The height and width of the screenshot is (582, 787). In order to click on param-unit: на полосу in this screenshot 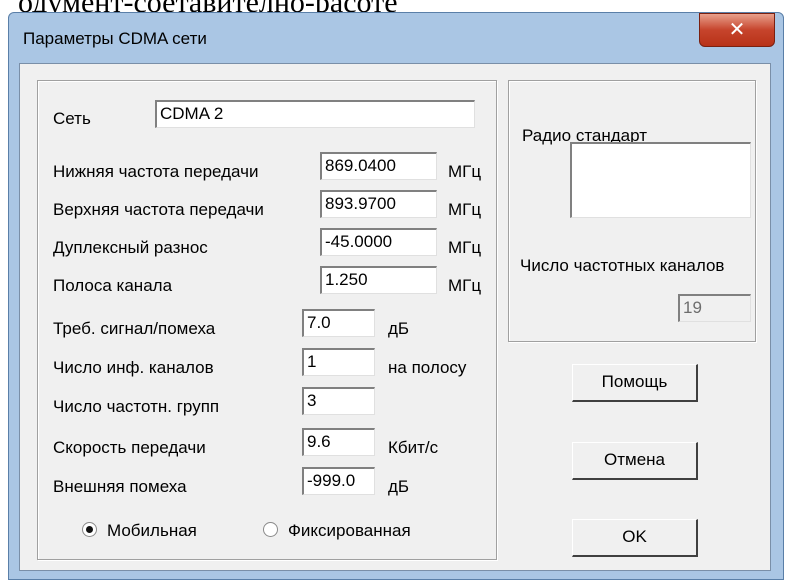, I will do `click(427, 367)`.